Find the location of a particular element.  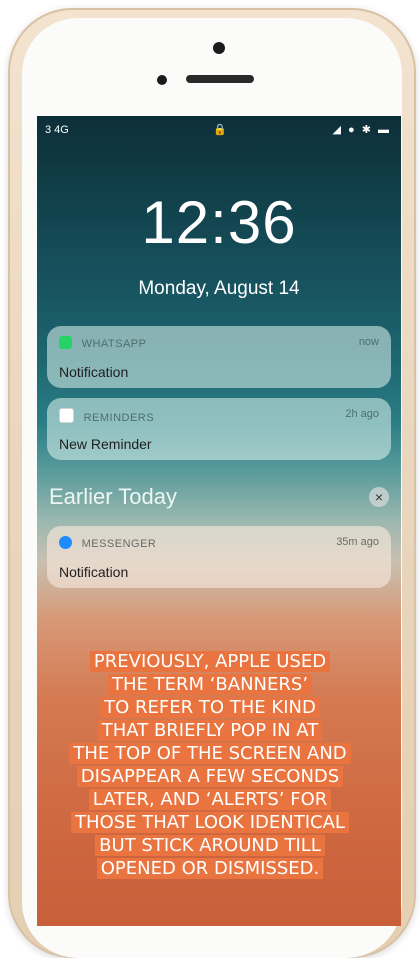

app-name: REMINDERS is located at coordinates (119, 418).